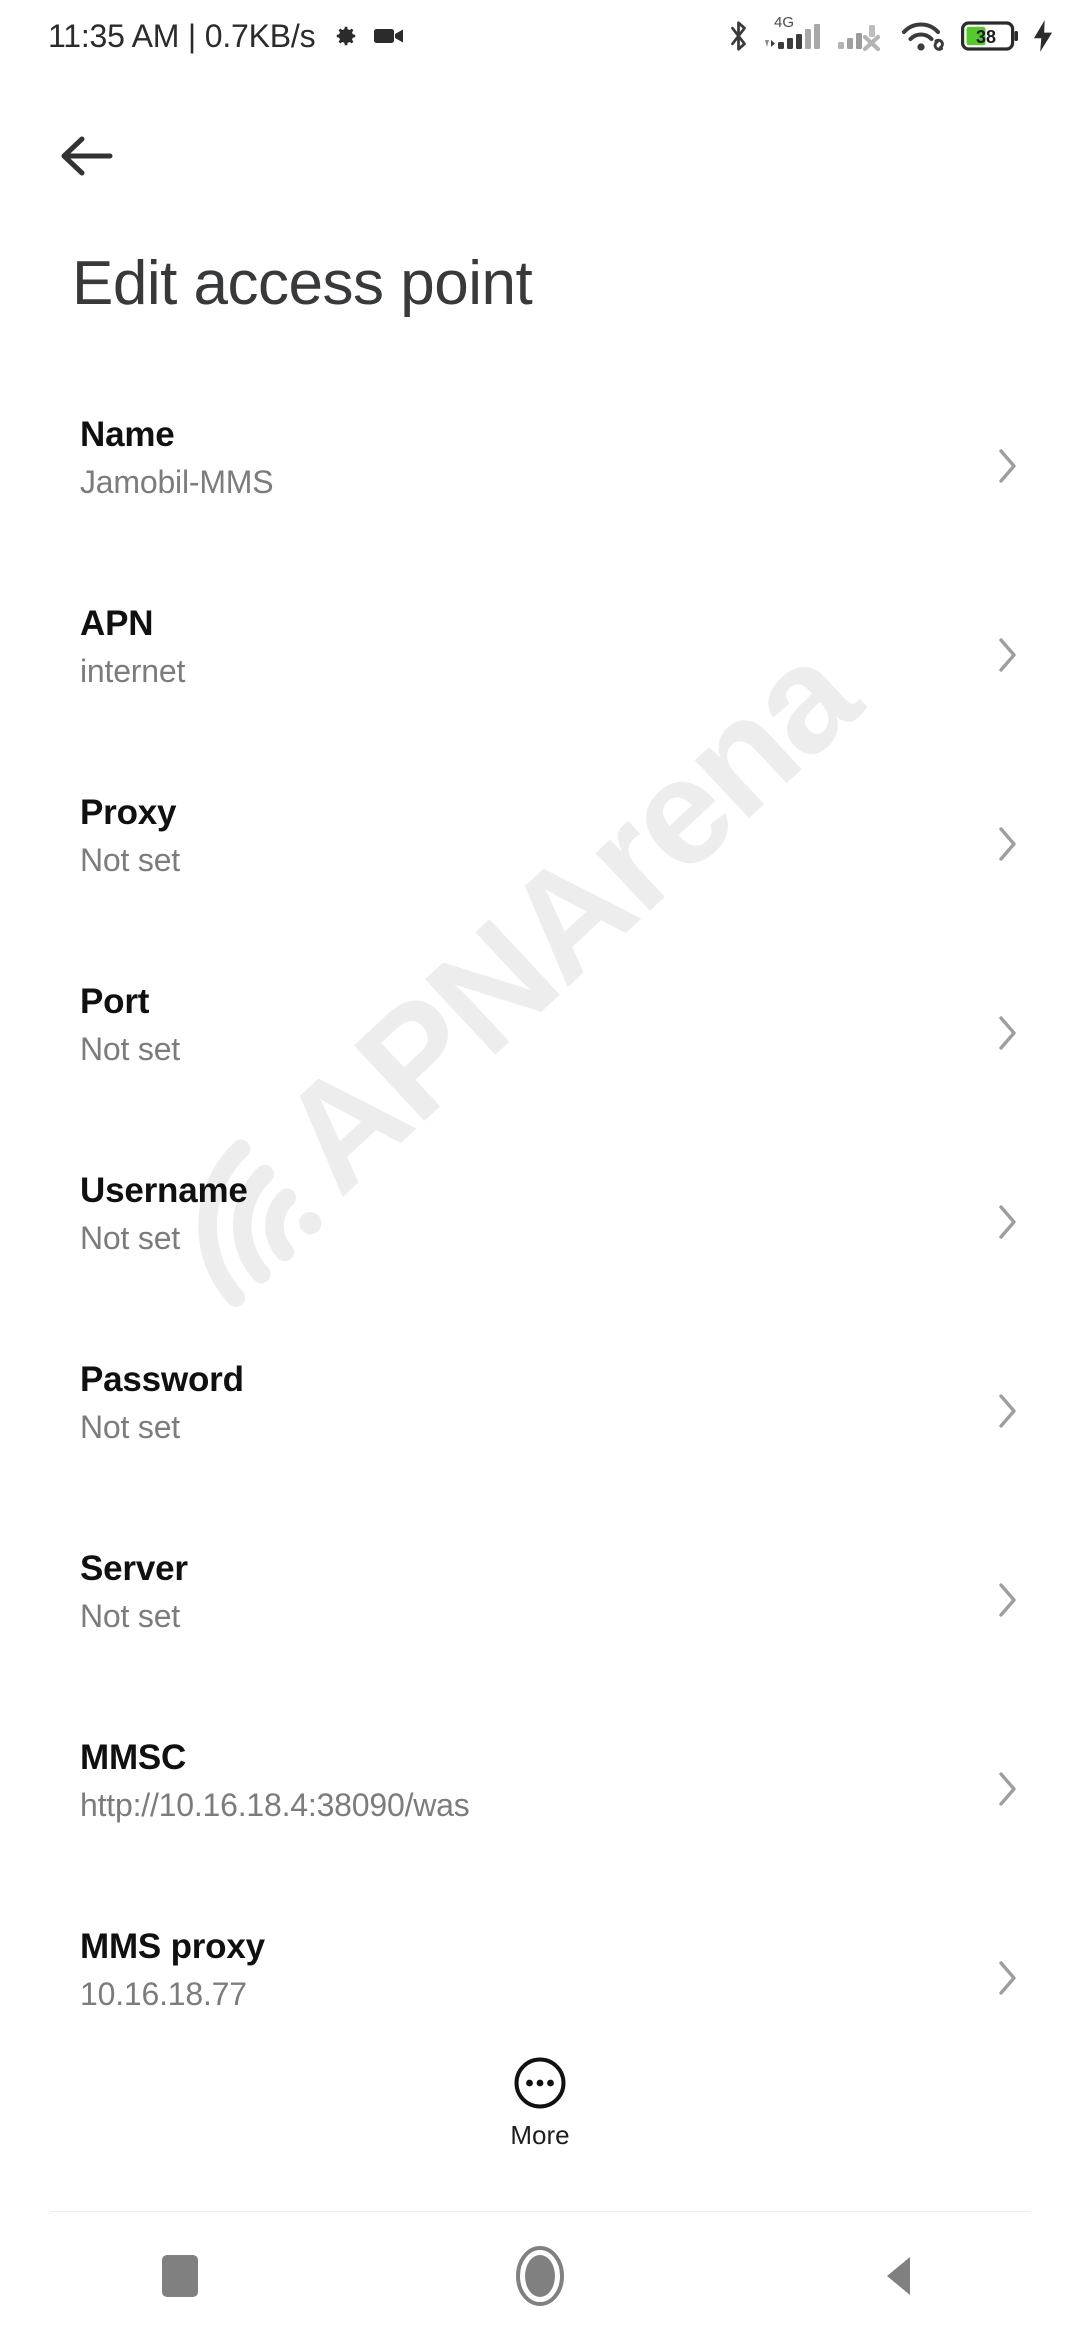 This screenshot has height=2340, width=1080. Describe the element at coordinates (540, 2135) in the screenshot. I see `more-button-label: More` at that location.